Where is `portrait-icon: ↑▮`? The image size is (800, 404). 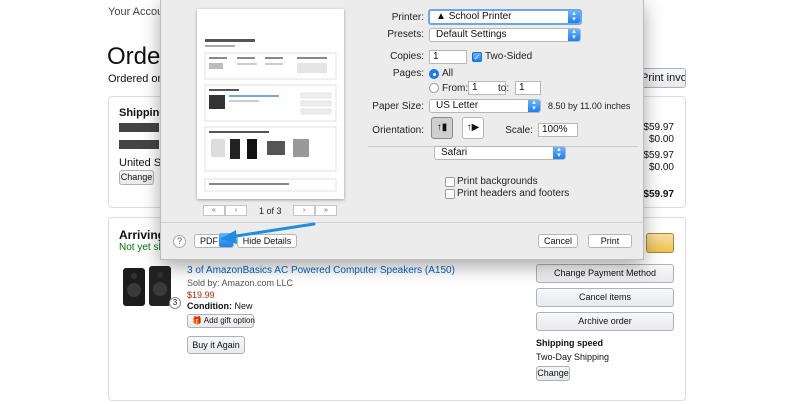
portrait-icon: ↑▮ is located at coordinates (442, 127).